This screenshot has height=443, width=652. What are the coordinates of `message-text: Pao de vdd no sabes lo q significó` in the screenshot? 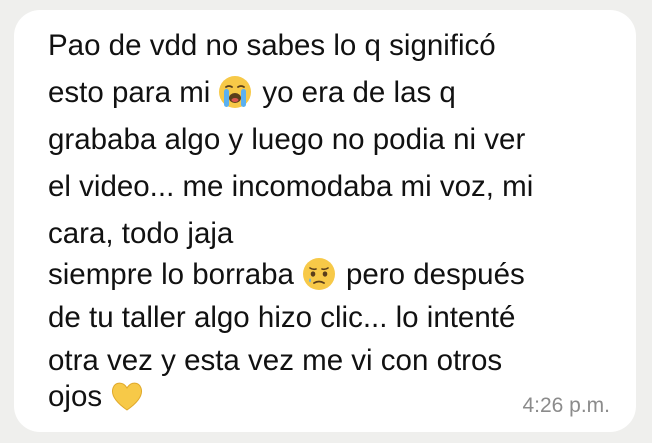 It's located at (272, 45).